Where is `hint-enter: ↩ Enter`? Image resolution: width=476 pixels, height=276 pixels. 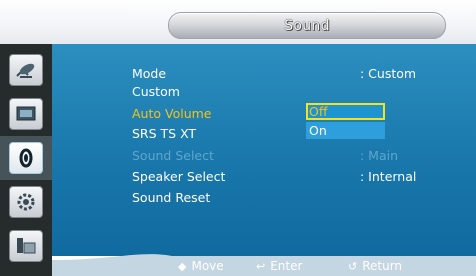
hint-enter: ↩ Enter is located at coordinates (279, 266).